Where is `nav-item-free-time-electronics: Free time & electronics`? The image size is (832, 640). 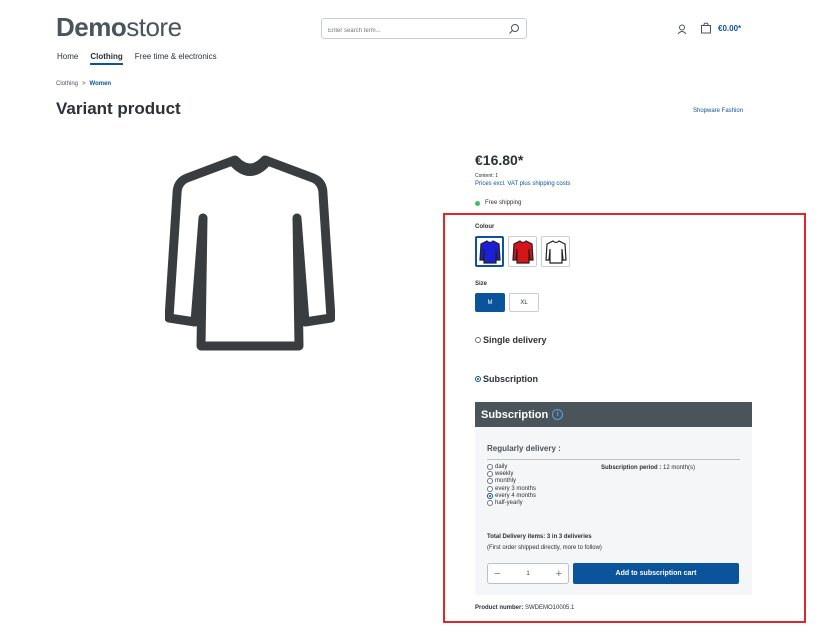
nav-item-free-time-electronics: Free time & electronics is located at coordinates (176, 58).